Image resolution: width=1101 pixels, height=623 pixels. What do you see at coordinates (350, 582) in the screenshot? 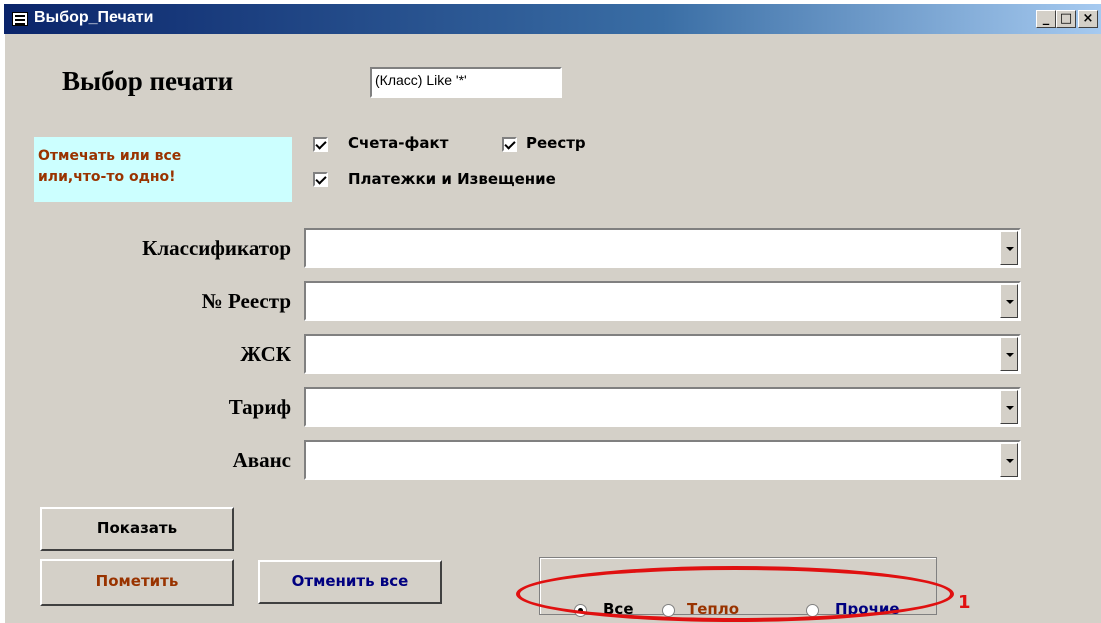
I see `cancel-all-button: Отменить все` at bounding box center [350, 582].